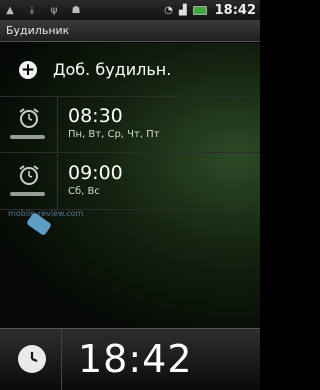  I want to click on alarm-days: Пн, Вт, Ср, Чт, Пт, so click(114, 134).